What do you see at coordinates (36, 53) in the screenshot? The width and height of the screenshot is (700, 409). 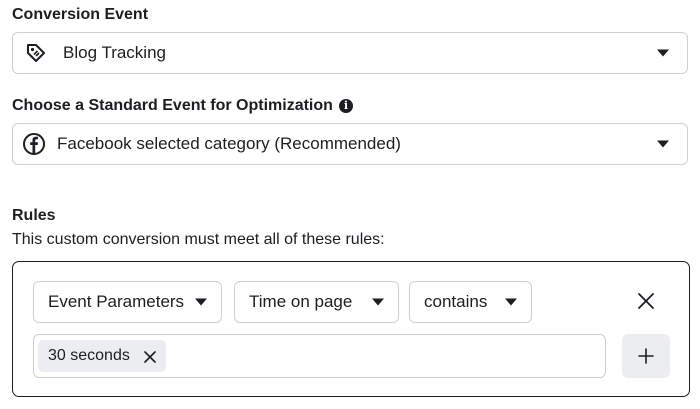 I see `tag-icon` at bounding box center [36, 53].